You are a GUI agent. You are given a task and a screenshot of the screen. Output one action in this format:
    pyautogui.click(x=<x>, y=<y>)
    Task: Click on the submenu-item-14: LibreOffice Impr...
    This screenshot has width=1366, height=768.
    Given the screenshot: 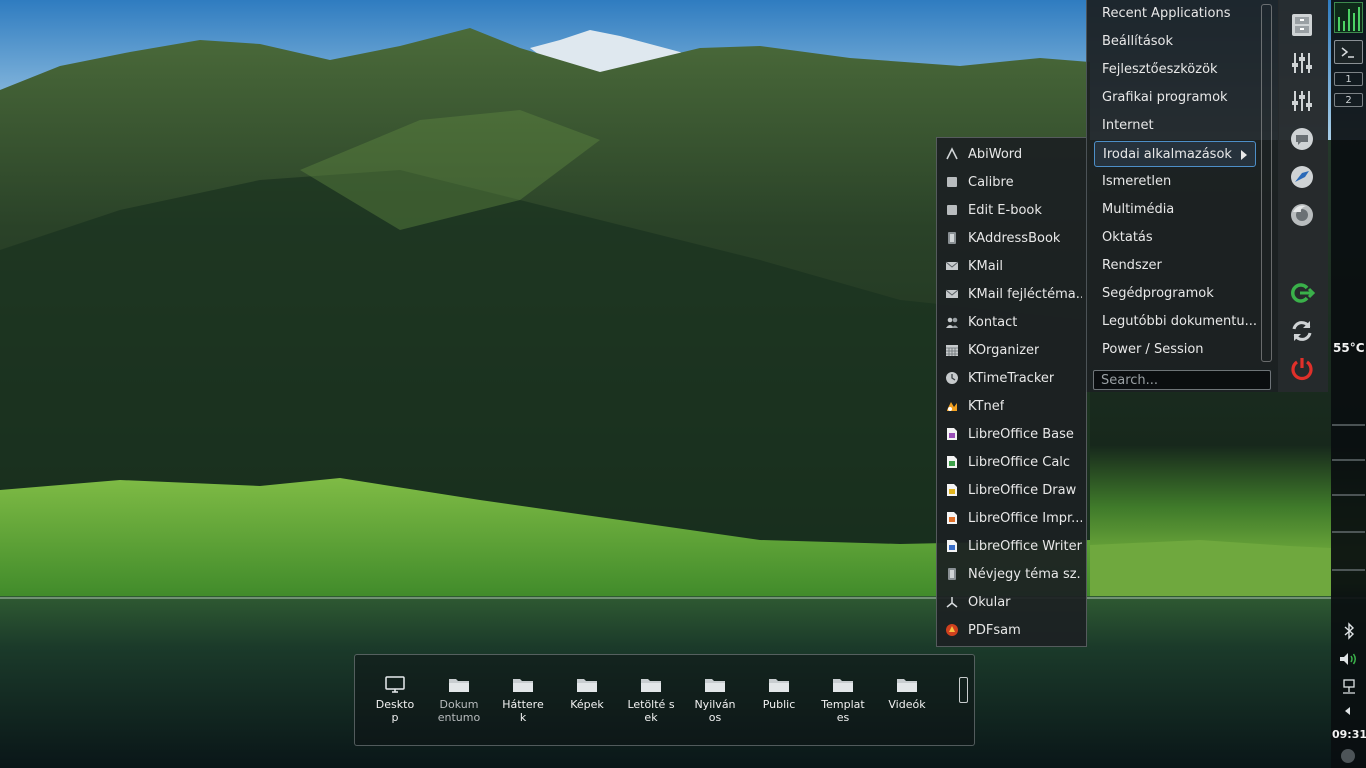 What is the action you would take?
    pyautogui.click(x=1013, y=518)
    